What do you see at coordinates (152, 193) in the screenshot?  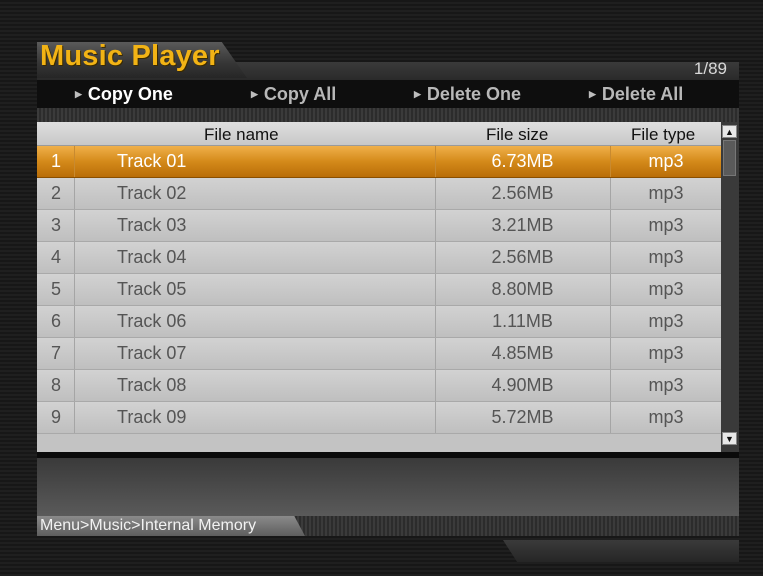 I see `file-name: Track 02` at bounding box center [152, 193].